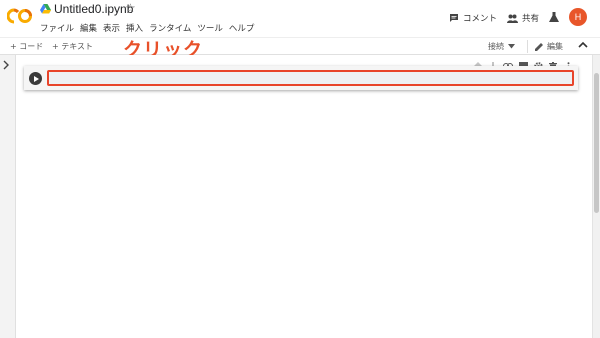 This screenshot has height=338, width=600. What do you see at coordinates (480, 19) in the screenshot?
I see `comment-label: コメント` at bounding box center [480, 19].